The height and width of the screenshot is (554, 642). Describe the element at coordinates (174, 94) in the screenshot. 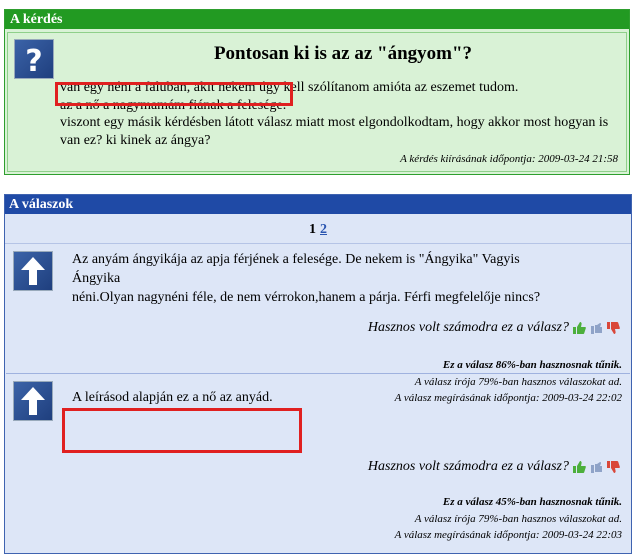

I see `highlight-box-question` at that location.